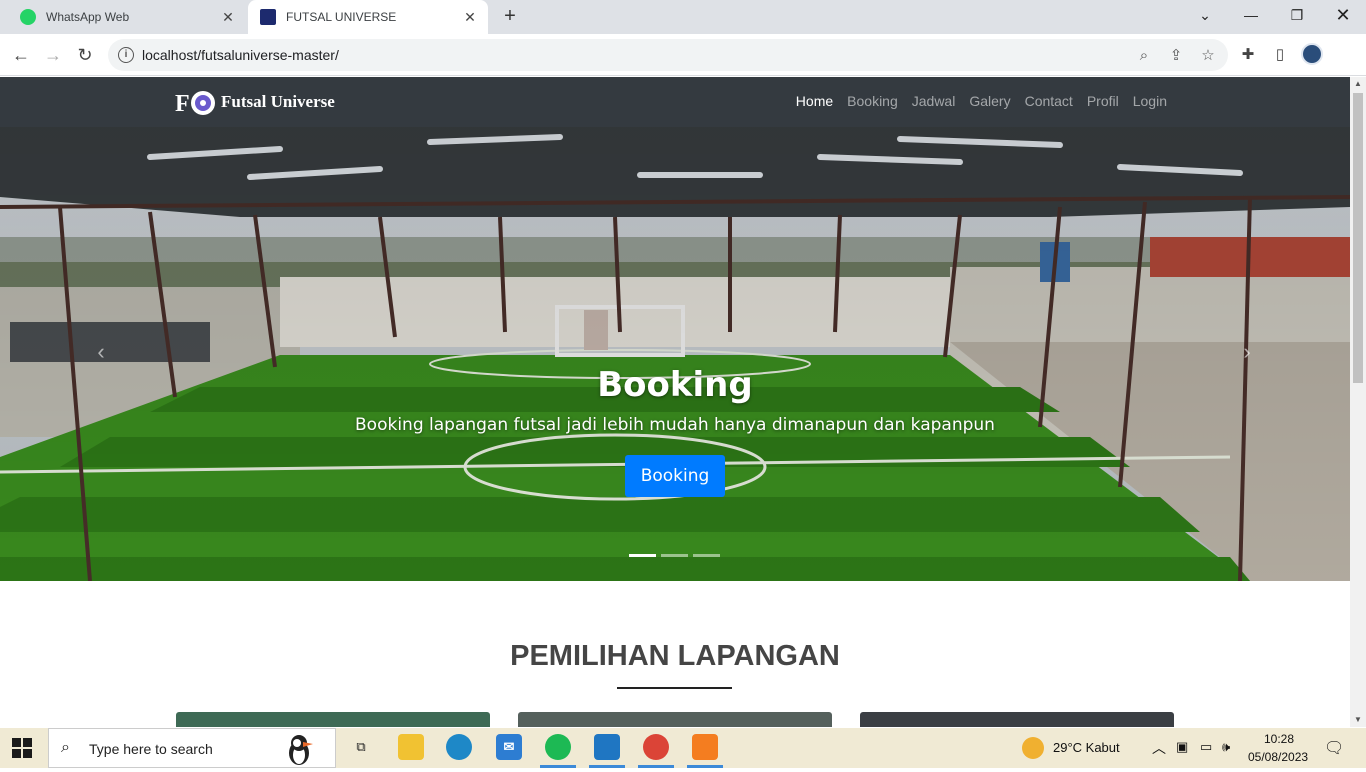 The width and height of the screenshot is (1366, 772). What do you see at coordinates (28, 17) in the screenshot?
I see `whatsapp-icon` at bounding box center [28, 17].